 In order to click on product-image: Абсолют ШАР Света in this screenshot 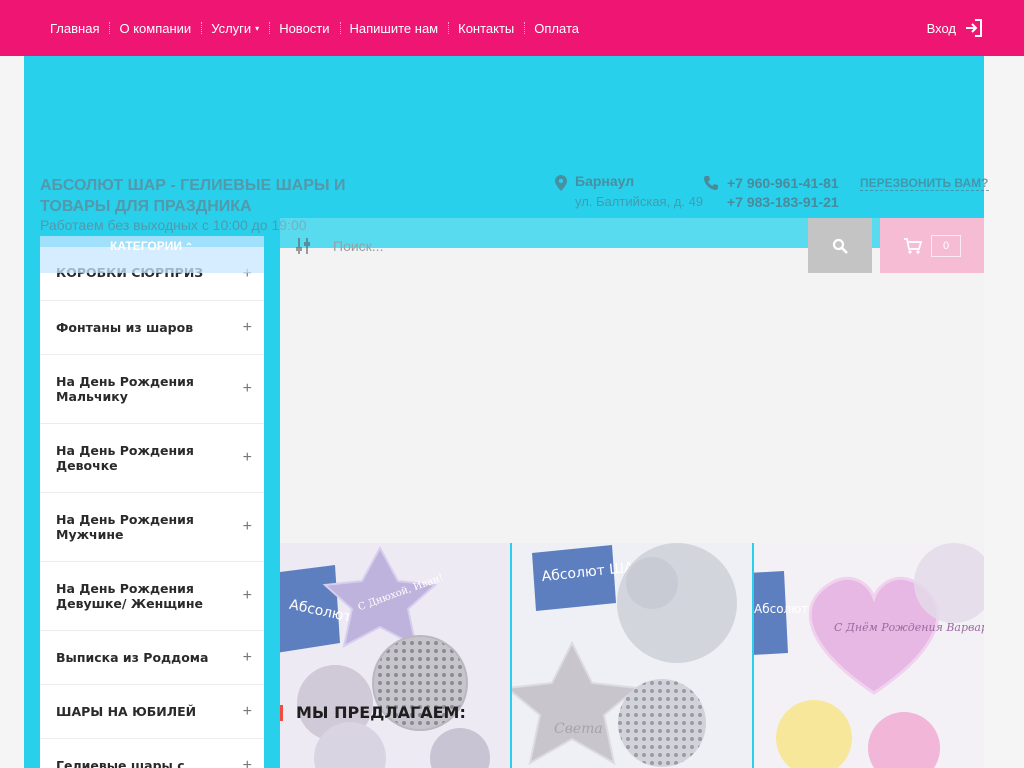, I will do `click(632, 655)`.